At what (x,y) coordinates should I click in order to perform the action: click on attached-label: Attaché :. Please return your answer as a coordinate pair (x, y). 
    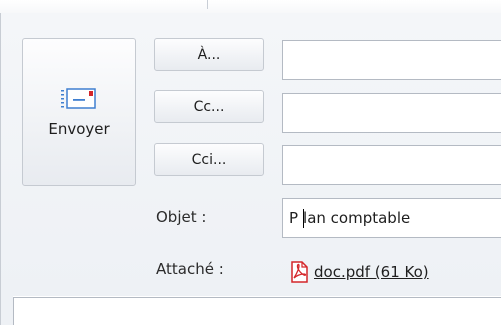
    Looking at the image, I should click on (190, 269).